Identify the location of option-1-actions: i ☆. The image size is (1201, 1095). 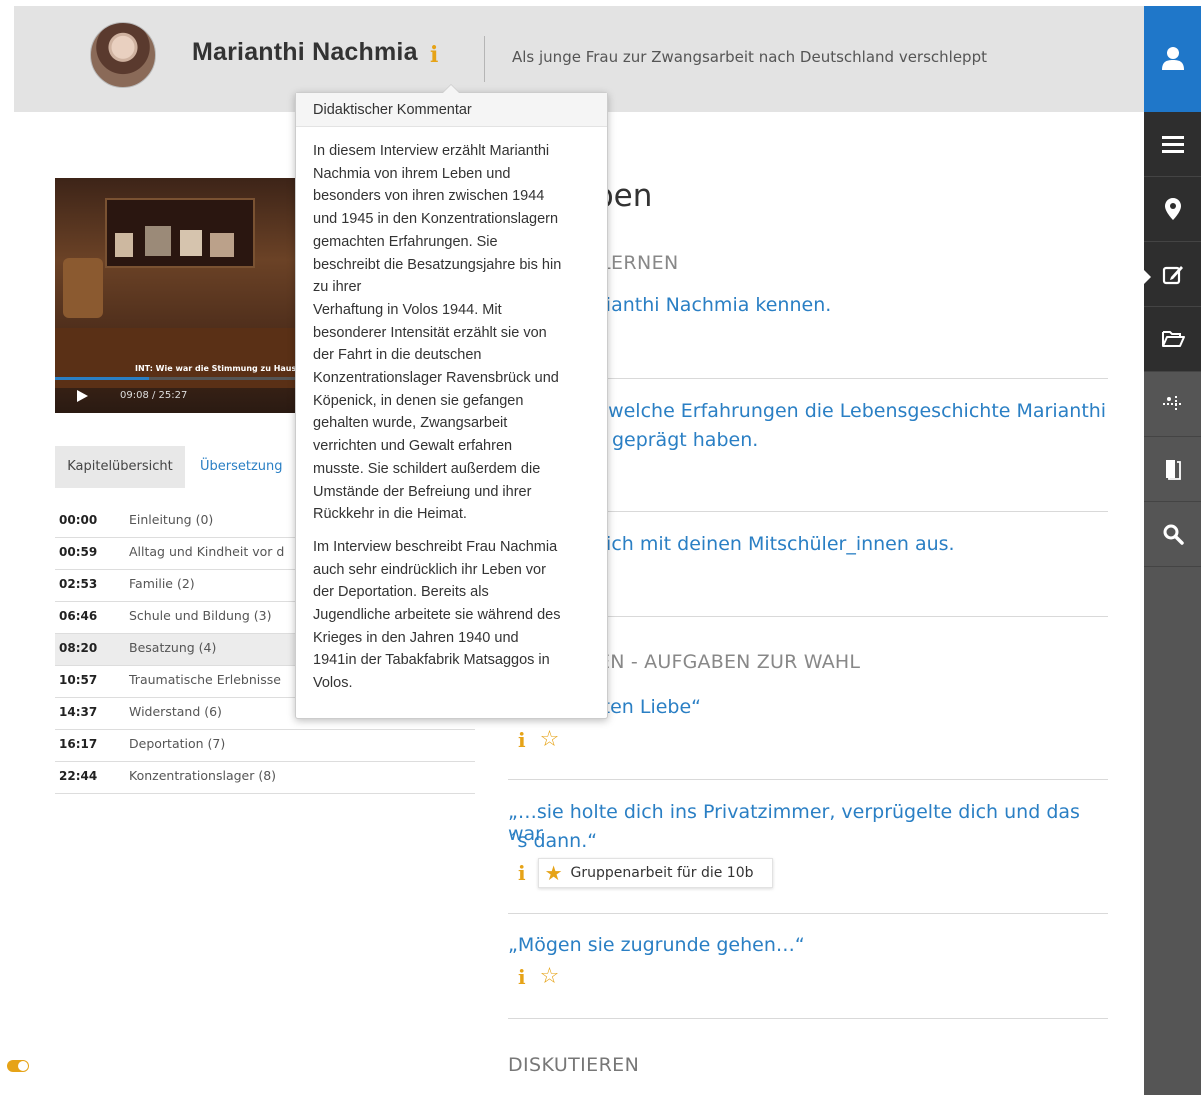
(538, 739).